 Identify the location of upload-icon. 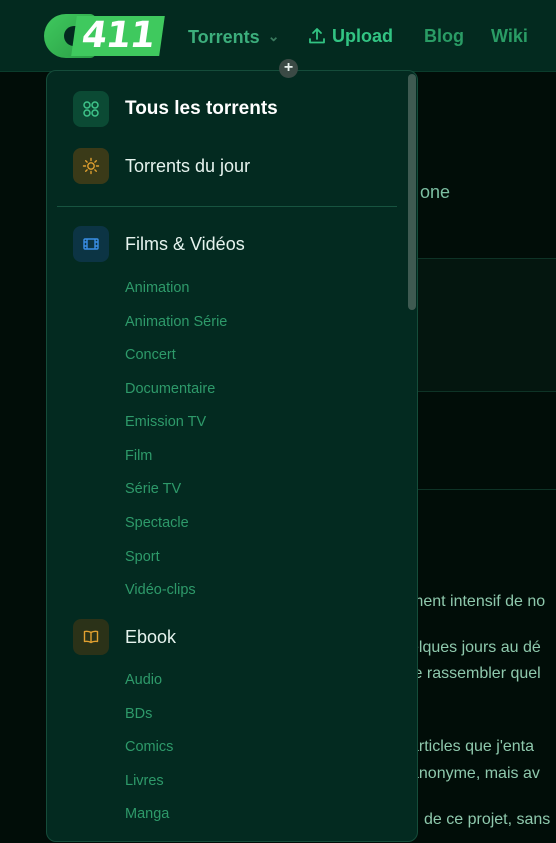
(317, 36).